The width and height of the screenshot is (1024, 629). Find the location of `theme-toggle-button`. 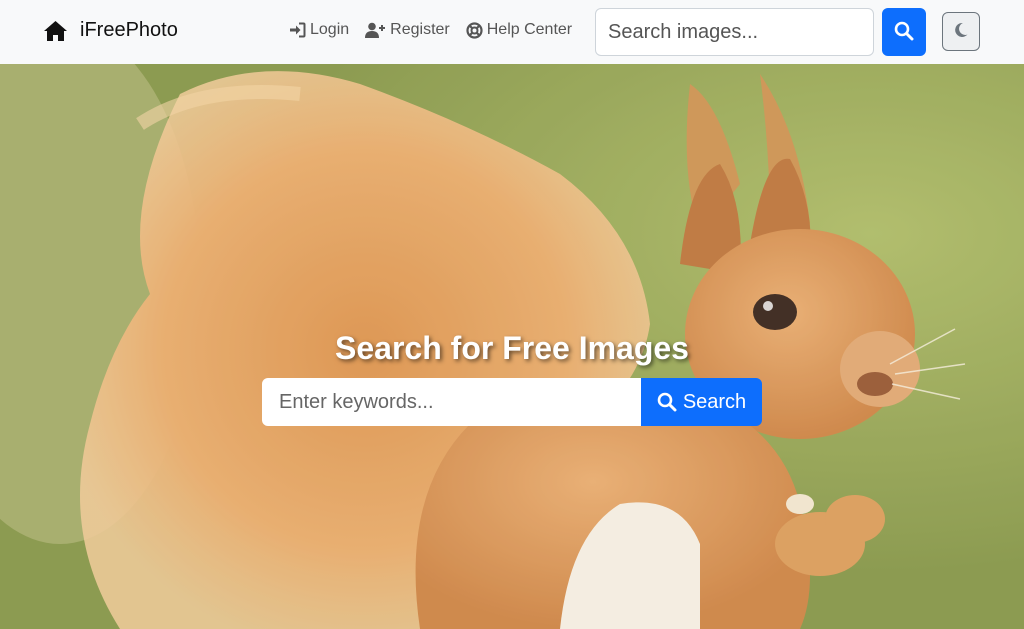

theme-toggle-button is located at coordinates (961, 31).